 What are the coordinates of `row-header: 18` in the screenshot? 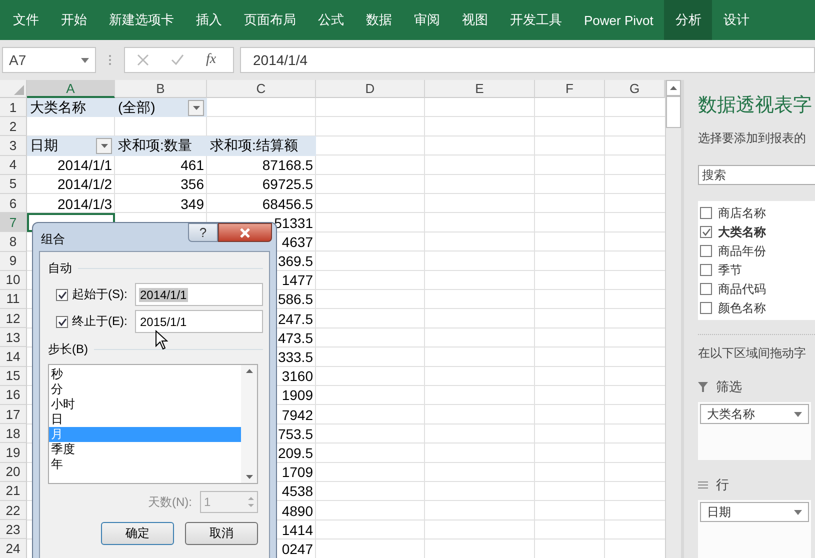 It's located at (13, 434).